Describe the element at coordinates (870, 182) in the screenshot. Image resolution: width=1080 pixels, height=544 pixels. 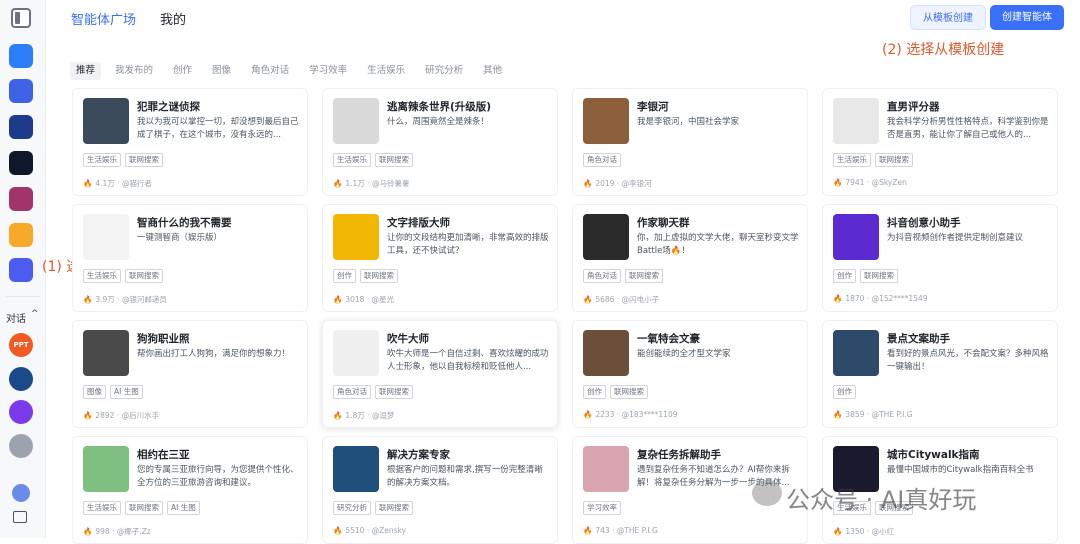
I see `agent-footer: 🔥 7941 · @SkyZen` at that location.